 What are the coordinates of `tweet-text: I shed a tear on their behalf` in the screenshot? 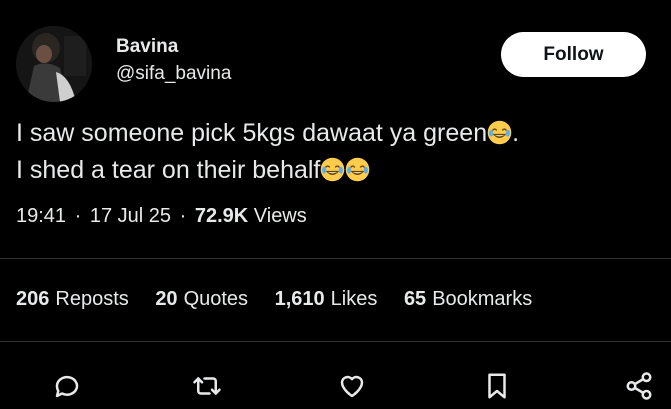 It's located at (168, 170).